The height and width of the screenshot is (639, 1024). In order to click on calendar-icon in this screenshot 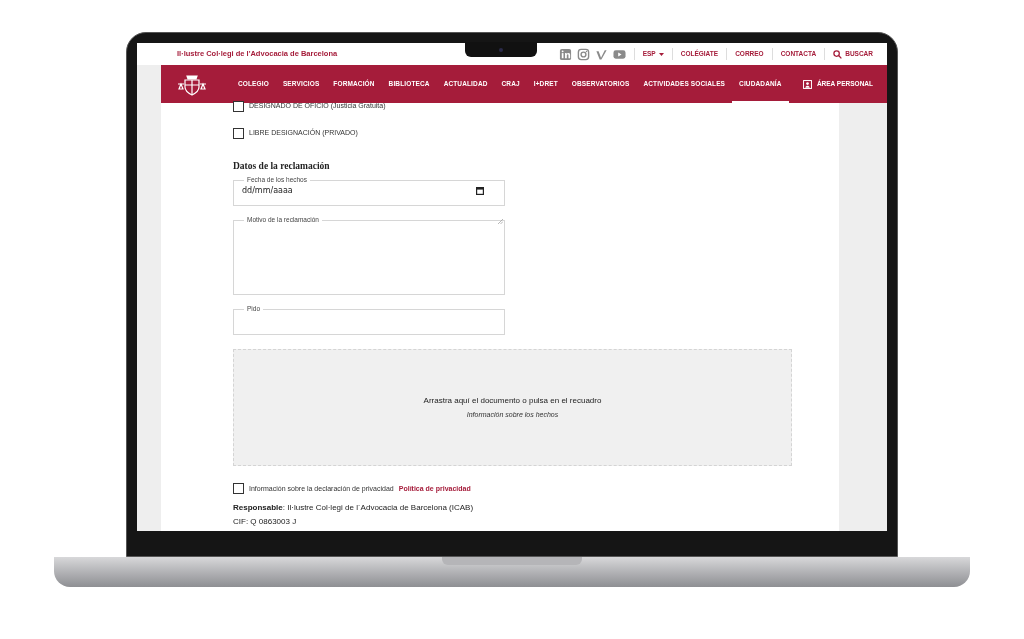, I will do `click(480, 192)`.